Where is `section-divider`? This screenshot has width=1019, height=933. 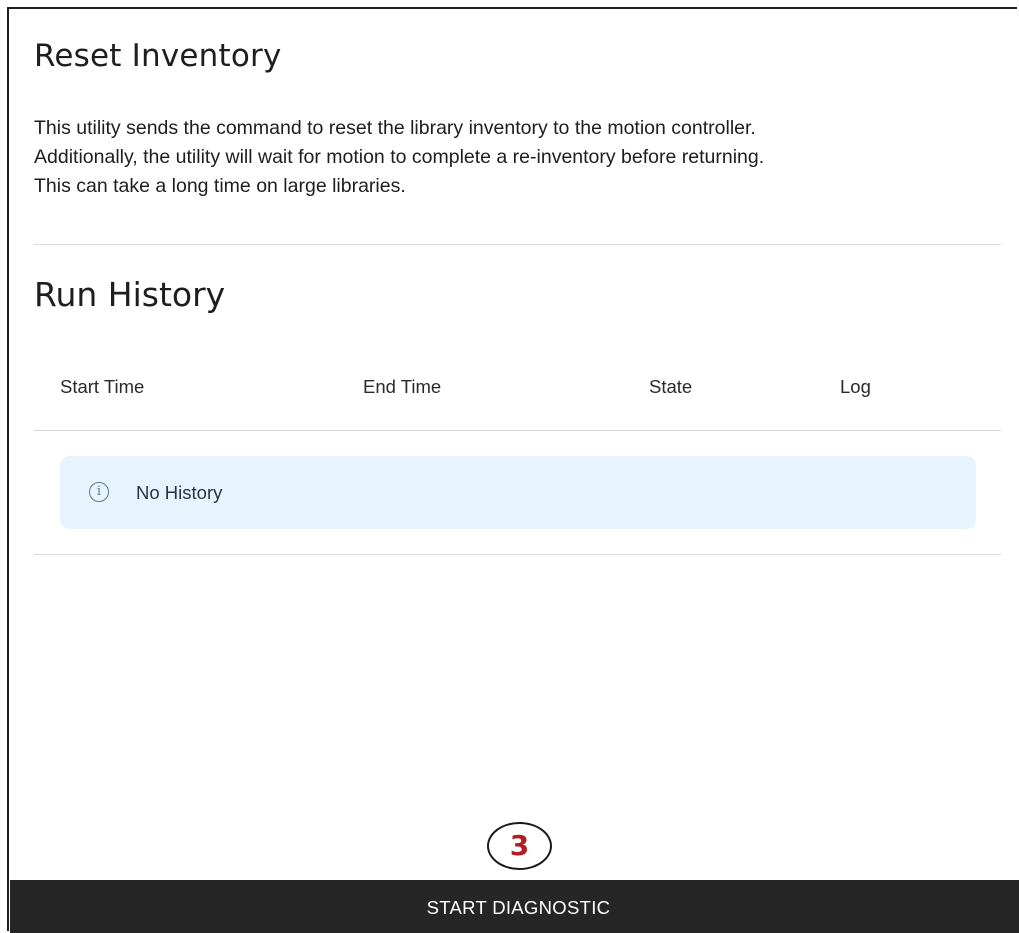
section-divider is located at coordinates (517, 244).